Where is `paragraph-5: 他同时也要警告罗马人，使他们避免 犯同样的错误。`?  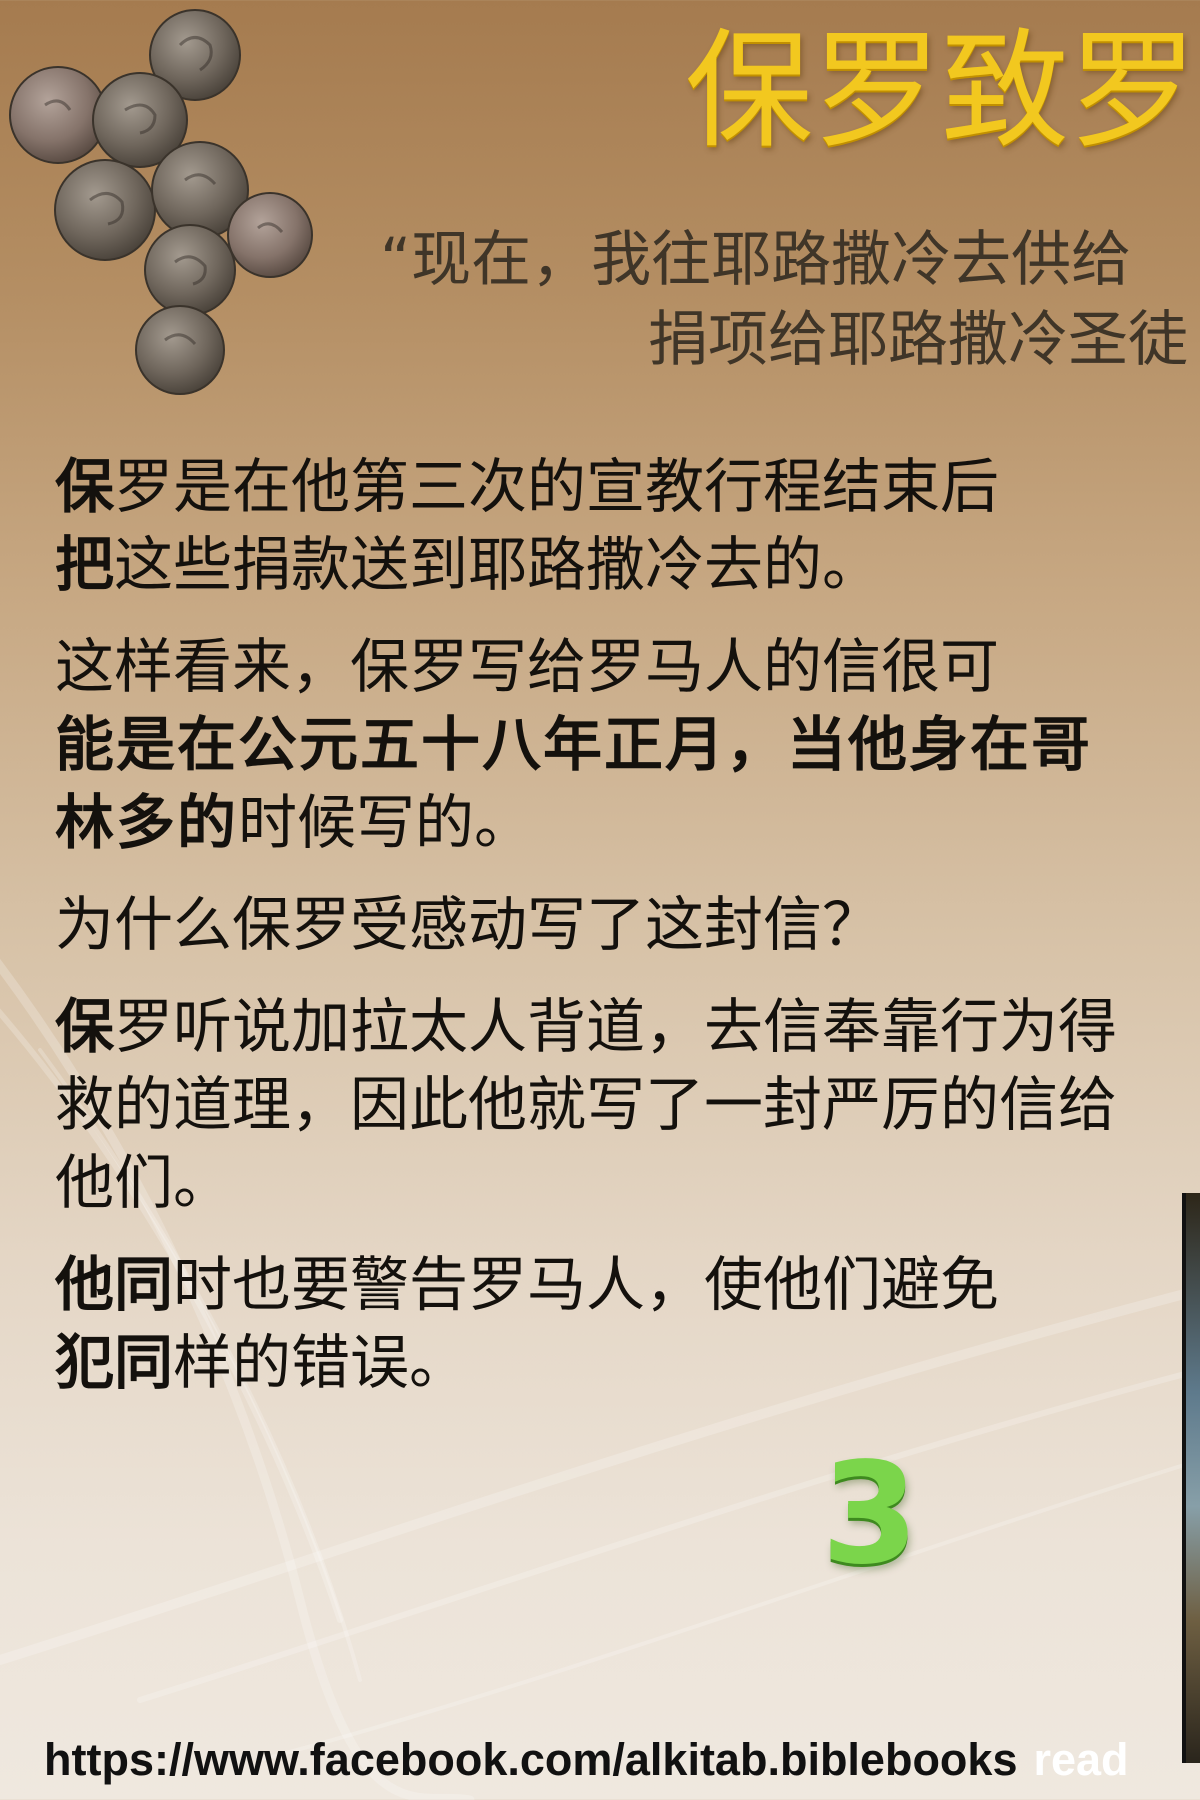
paragraph-5: 他同时也要警告罗马人，使他们避免 犯同样的错误。 is located at coordinates (592, 1324).